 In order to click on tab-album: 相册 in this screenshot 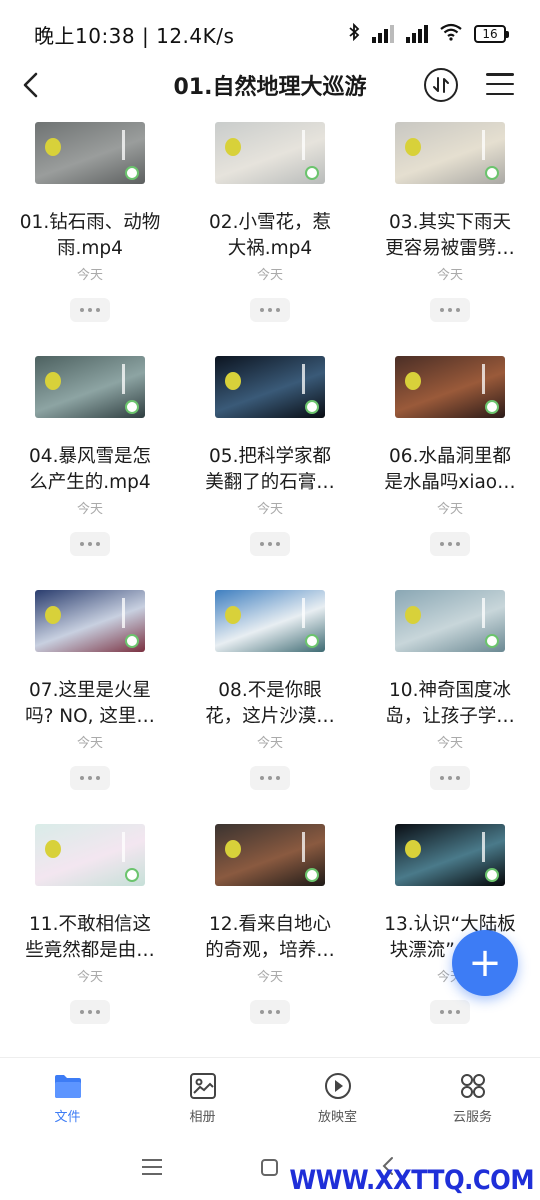, I will do `click(202, 1097)`.